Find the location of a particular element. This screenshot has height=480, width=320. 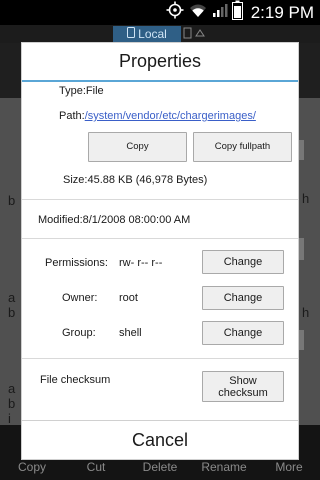

battery-icon is located at coordinates (237, 12).